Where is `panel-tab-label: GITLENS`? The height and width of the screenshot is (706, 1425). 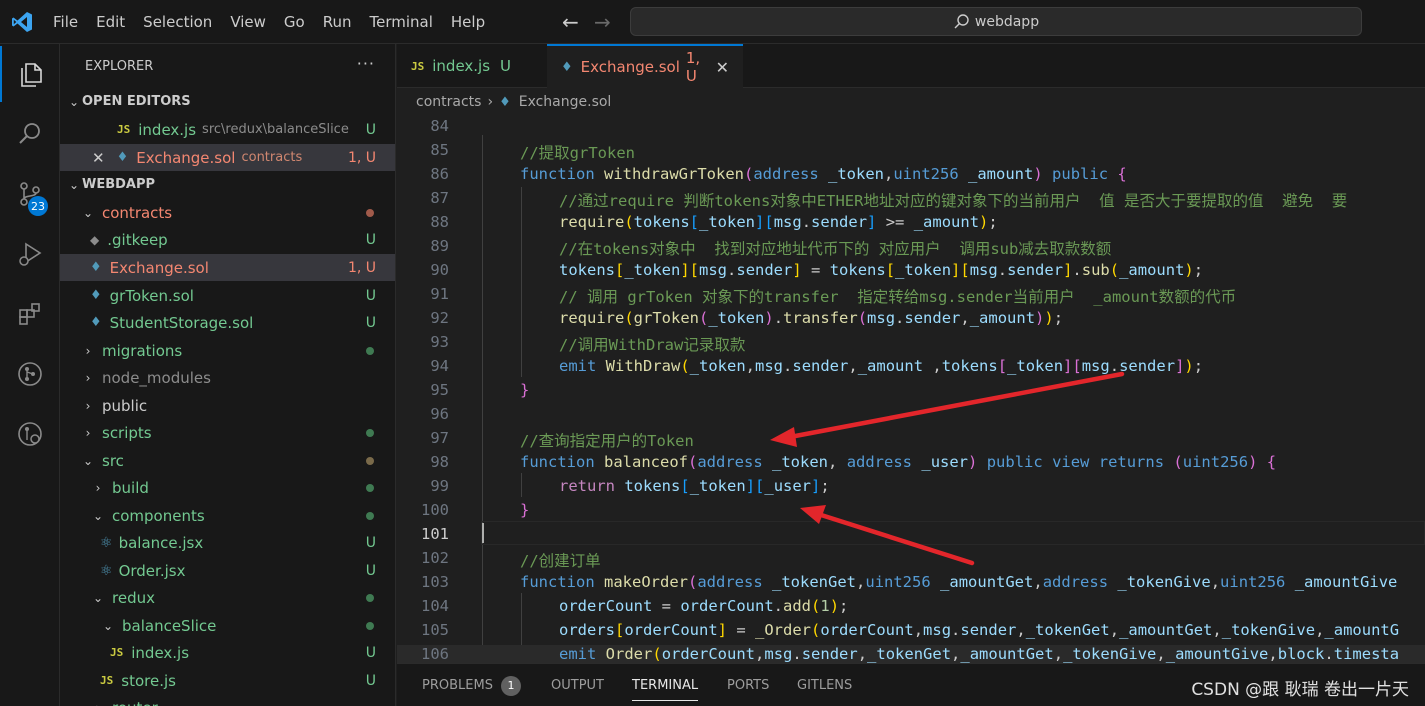 panel-tab-label: GITLENS is located at coordinates (825, 685).